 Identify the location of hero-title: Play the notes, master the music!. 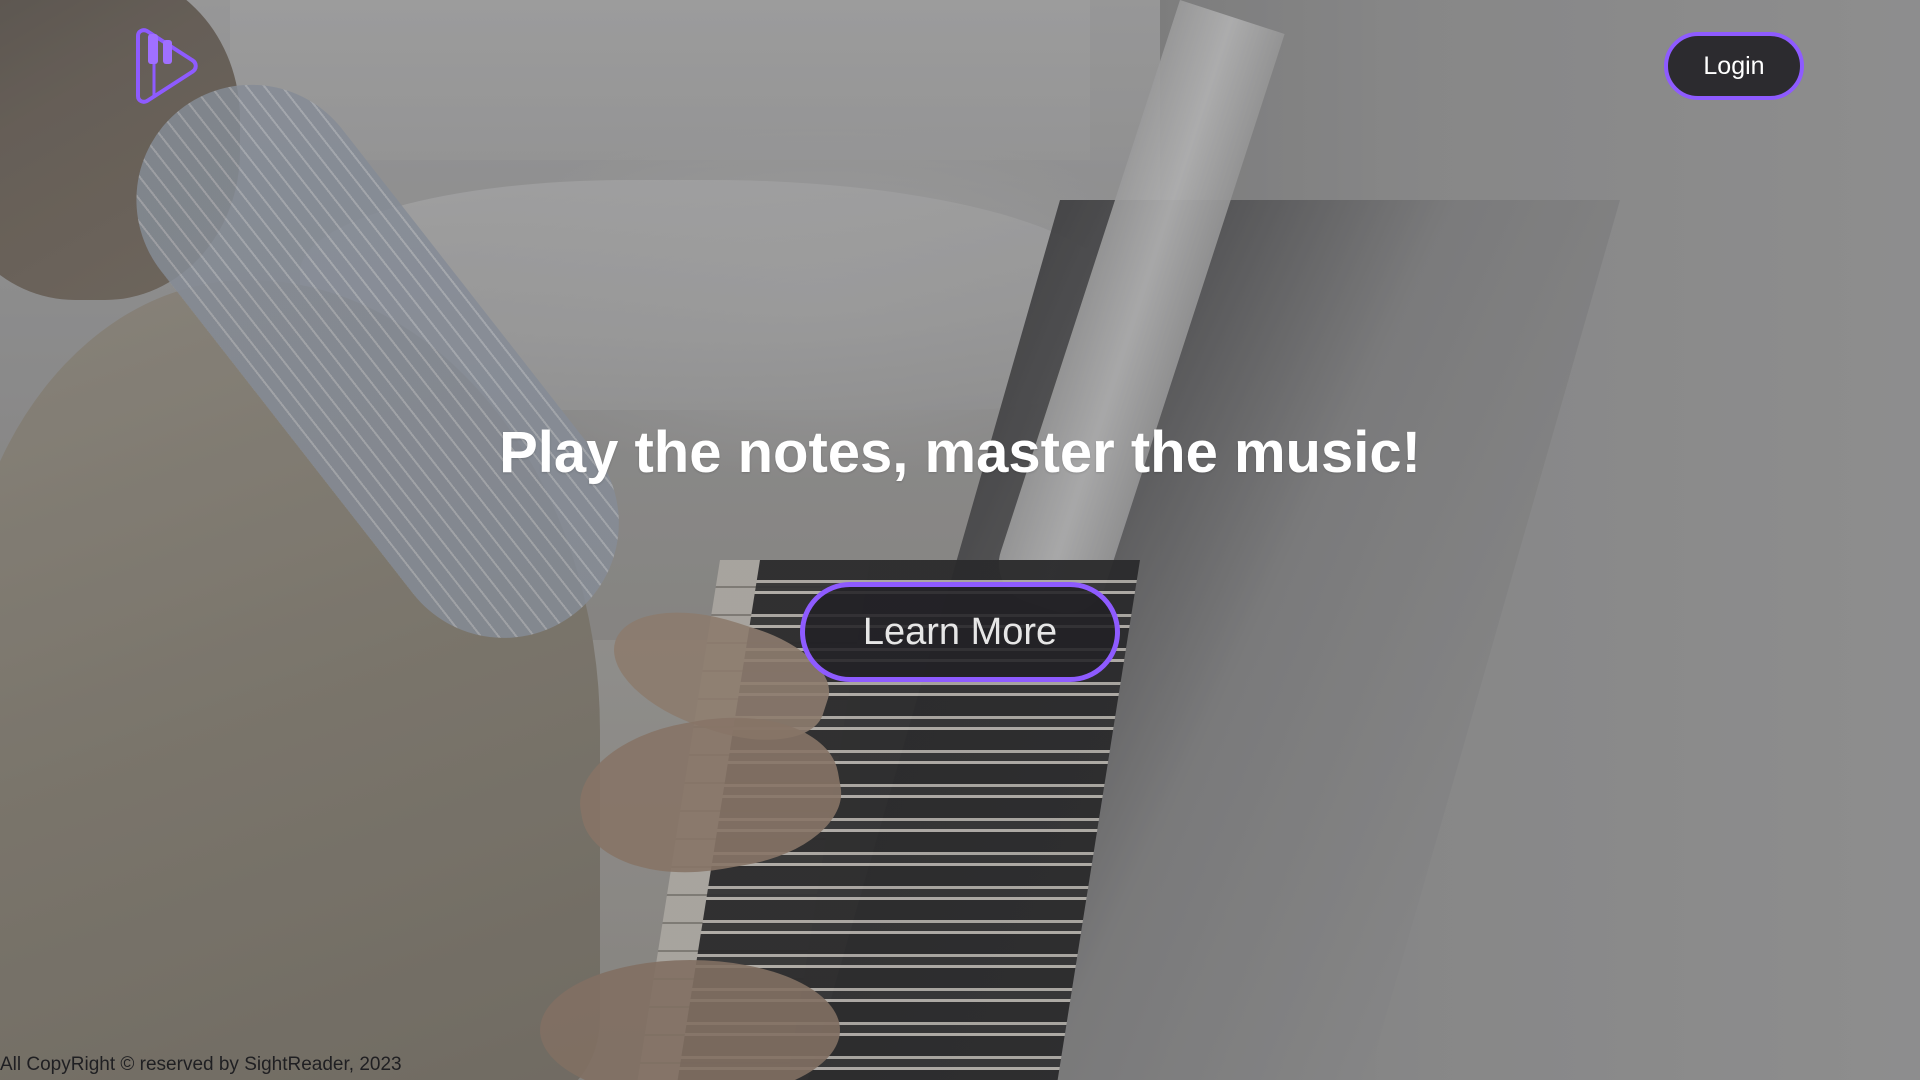
(960, 452).